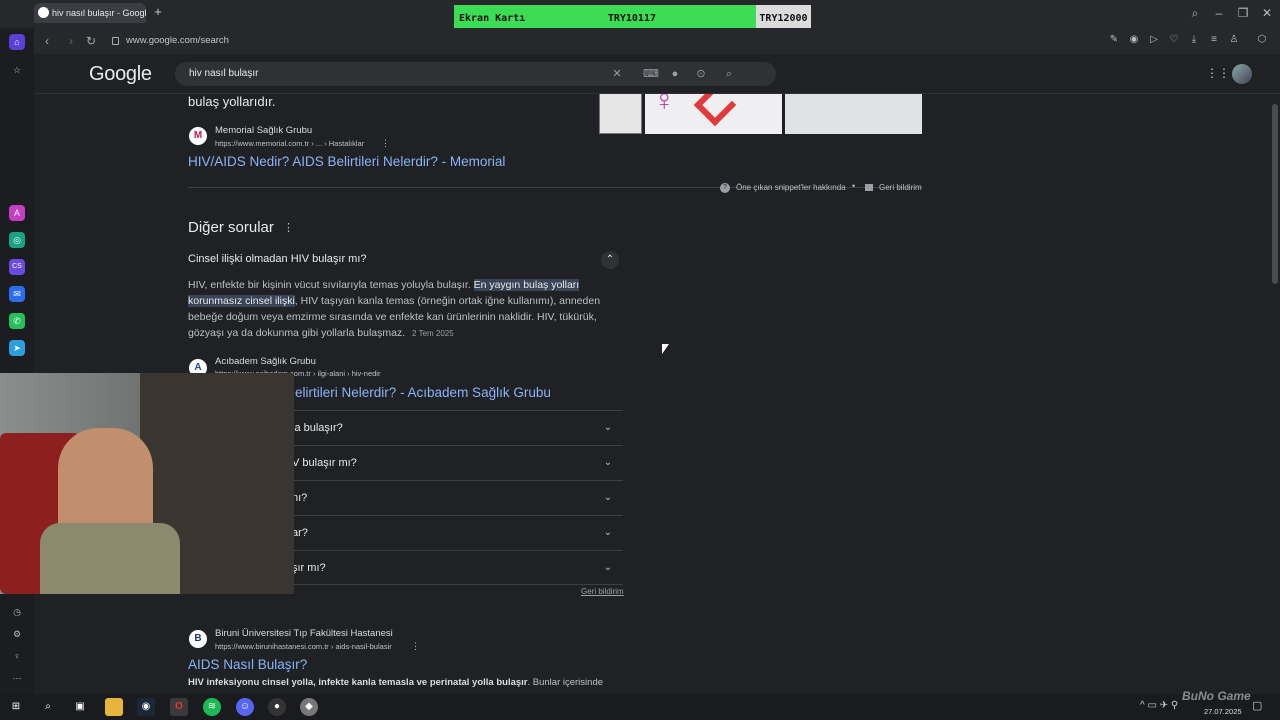 The height and width of the screenshot is (720, 1280). Describe the element at coordinates (675, 74) in the screenshot. I see `microphone-icon: ●` at that location.